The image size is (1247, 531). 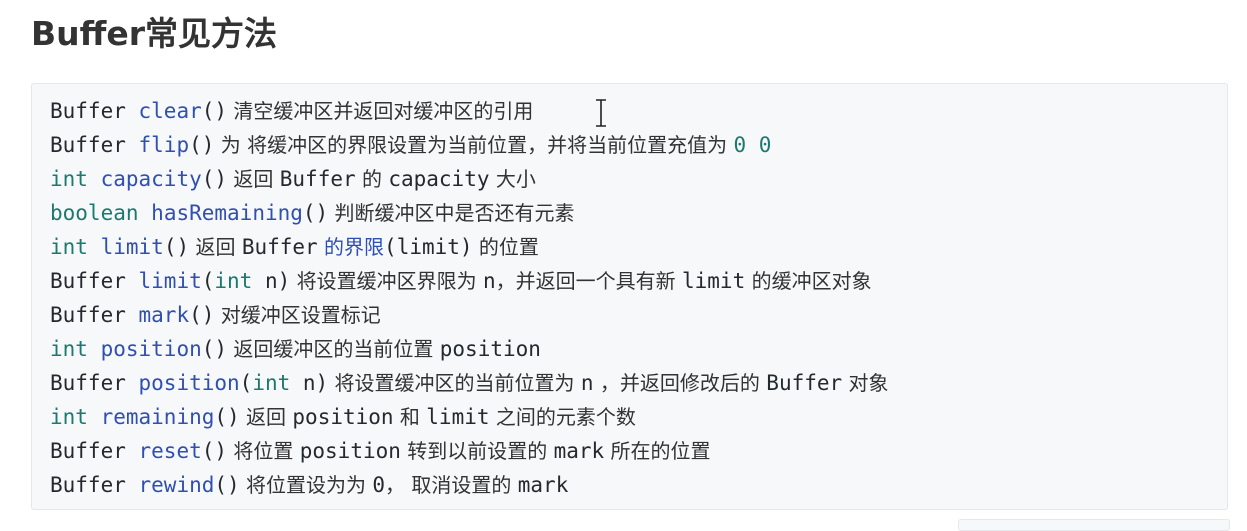 I want to click on method-name: mark, so click(x=164, y=315).